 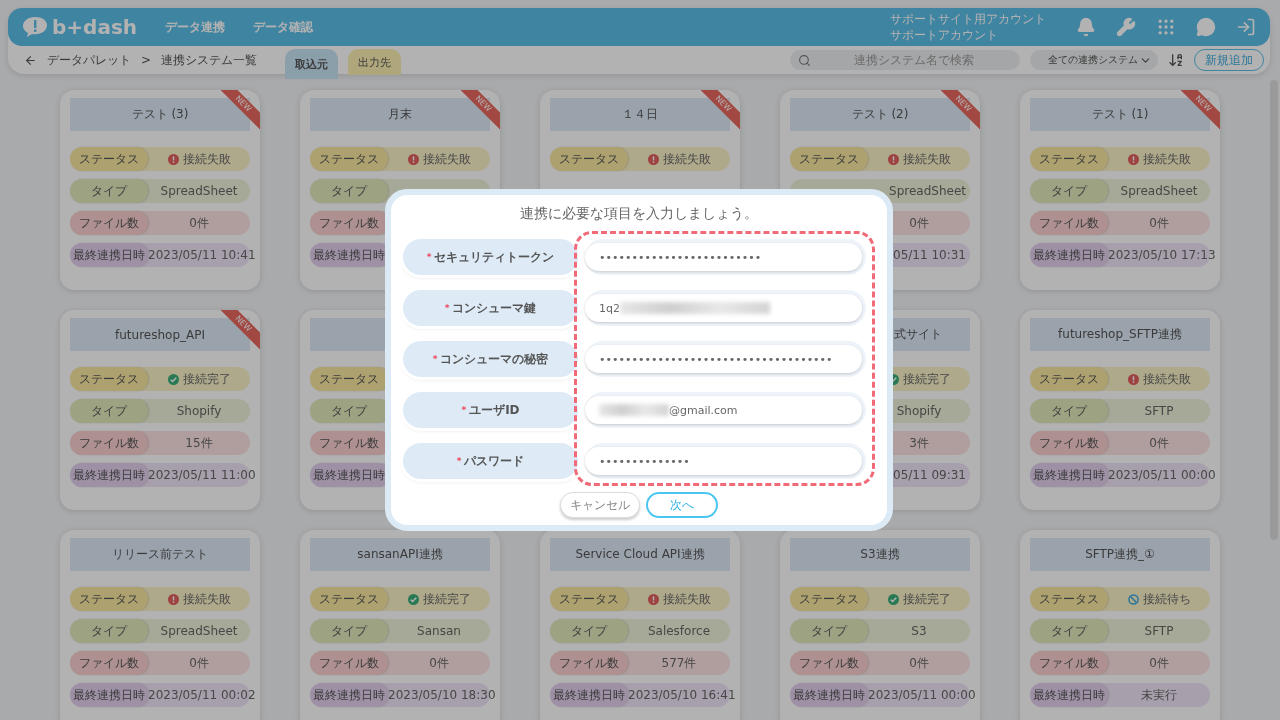 I want to click on row-value: S3, so click(x=919, y=631).